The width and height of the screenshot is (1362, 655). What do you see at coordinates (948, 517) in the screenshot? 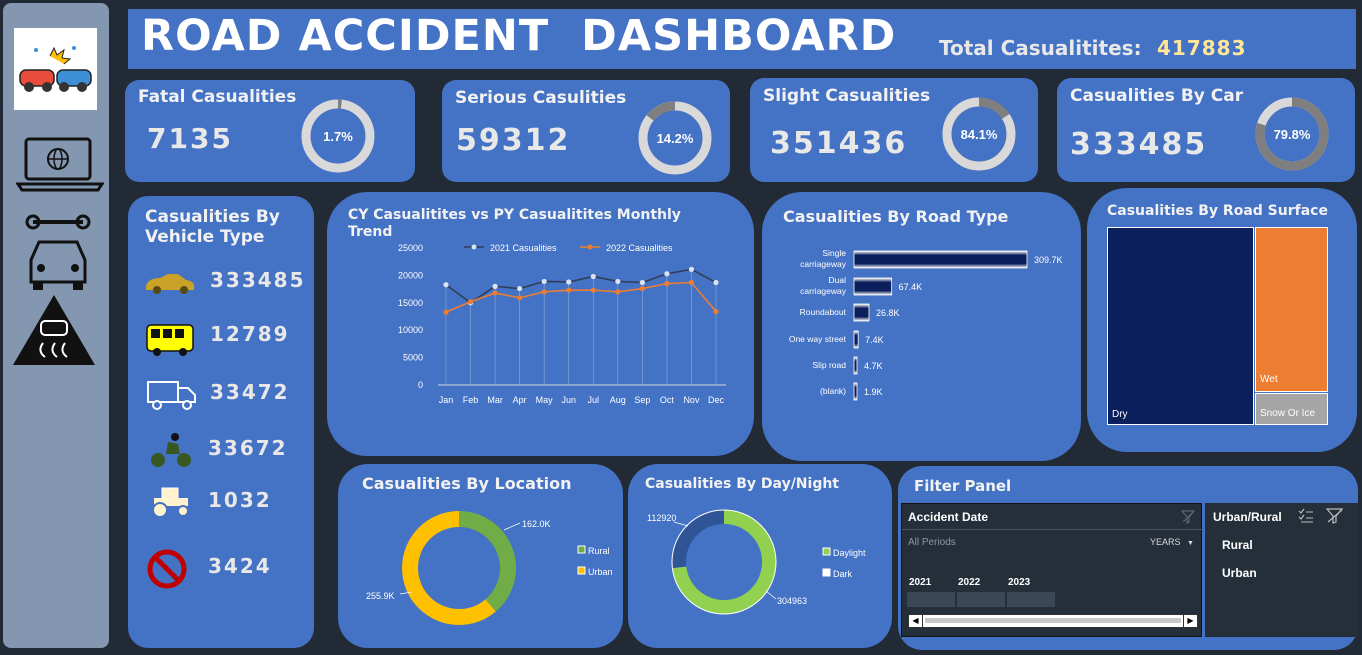
I see `slicer-title: Accident Date` at bounding box center [948, 517].